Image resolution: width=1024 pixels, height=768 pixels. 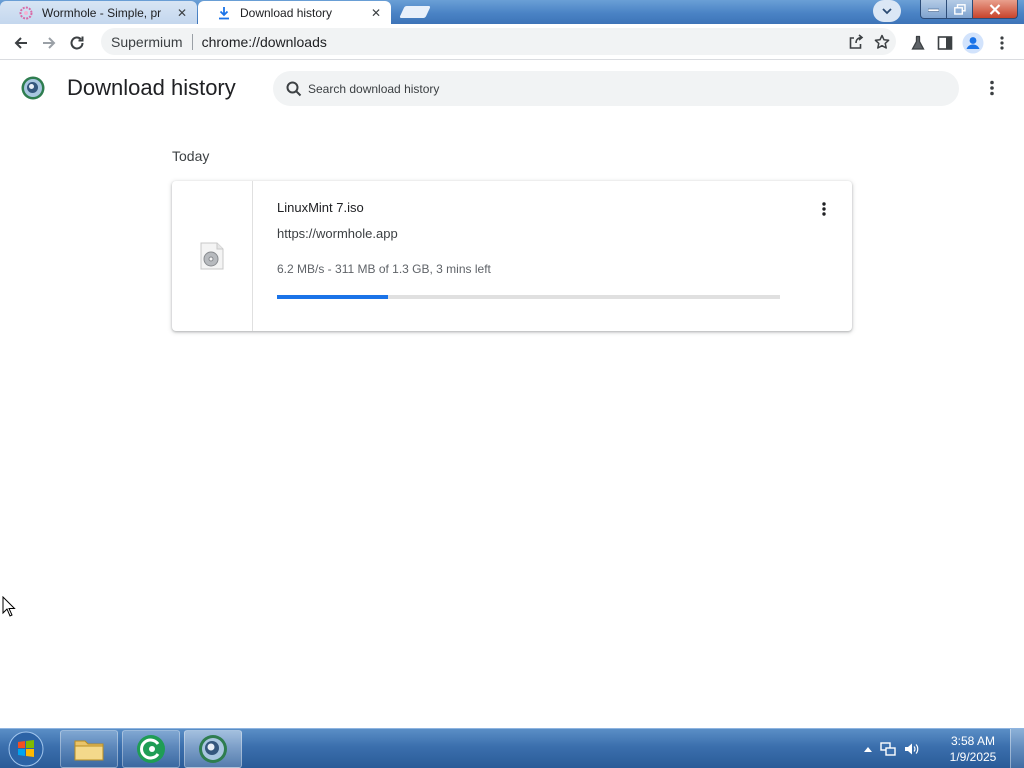 I want to click on start-button, so click(x=26, y=749).